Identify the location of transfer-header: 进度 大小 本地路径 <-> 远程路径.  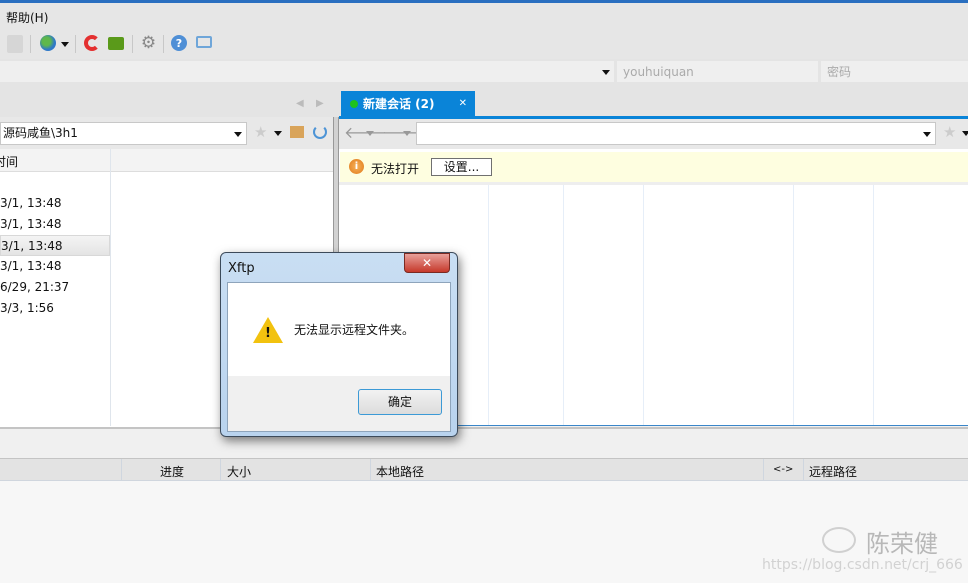
(484, 469).